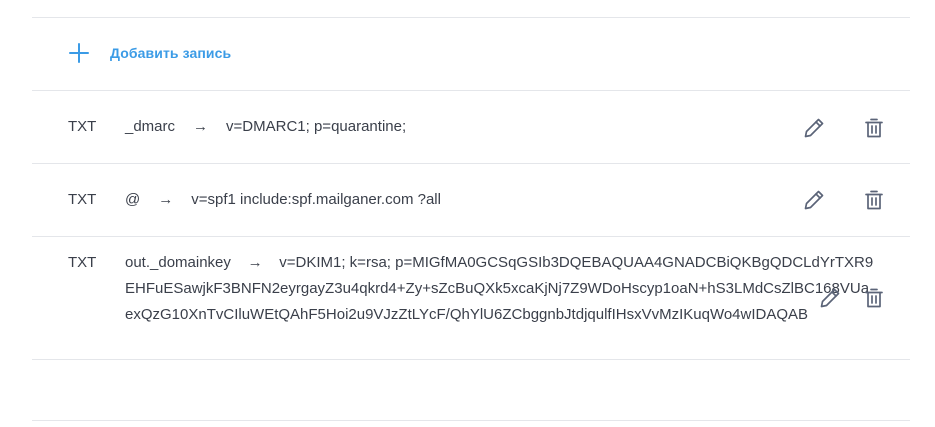  I want to click on add-record-label: Добавить запись, so click(171, 53).